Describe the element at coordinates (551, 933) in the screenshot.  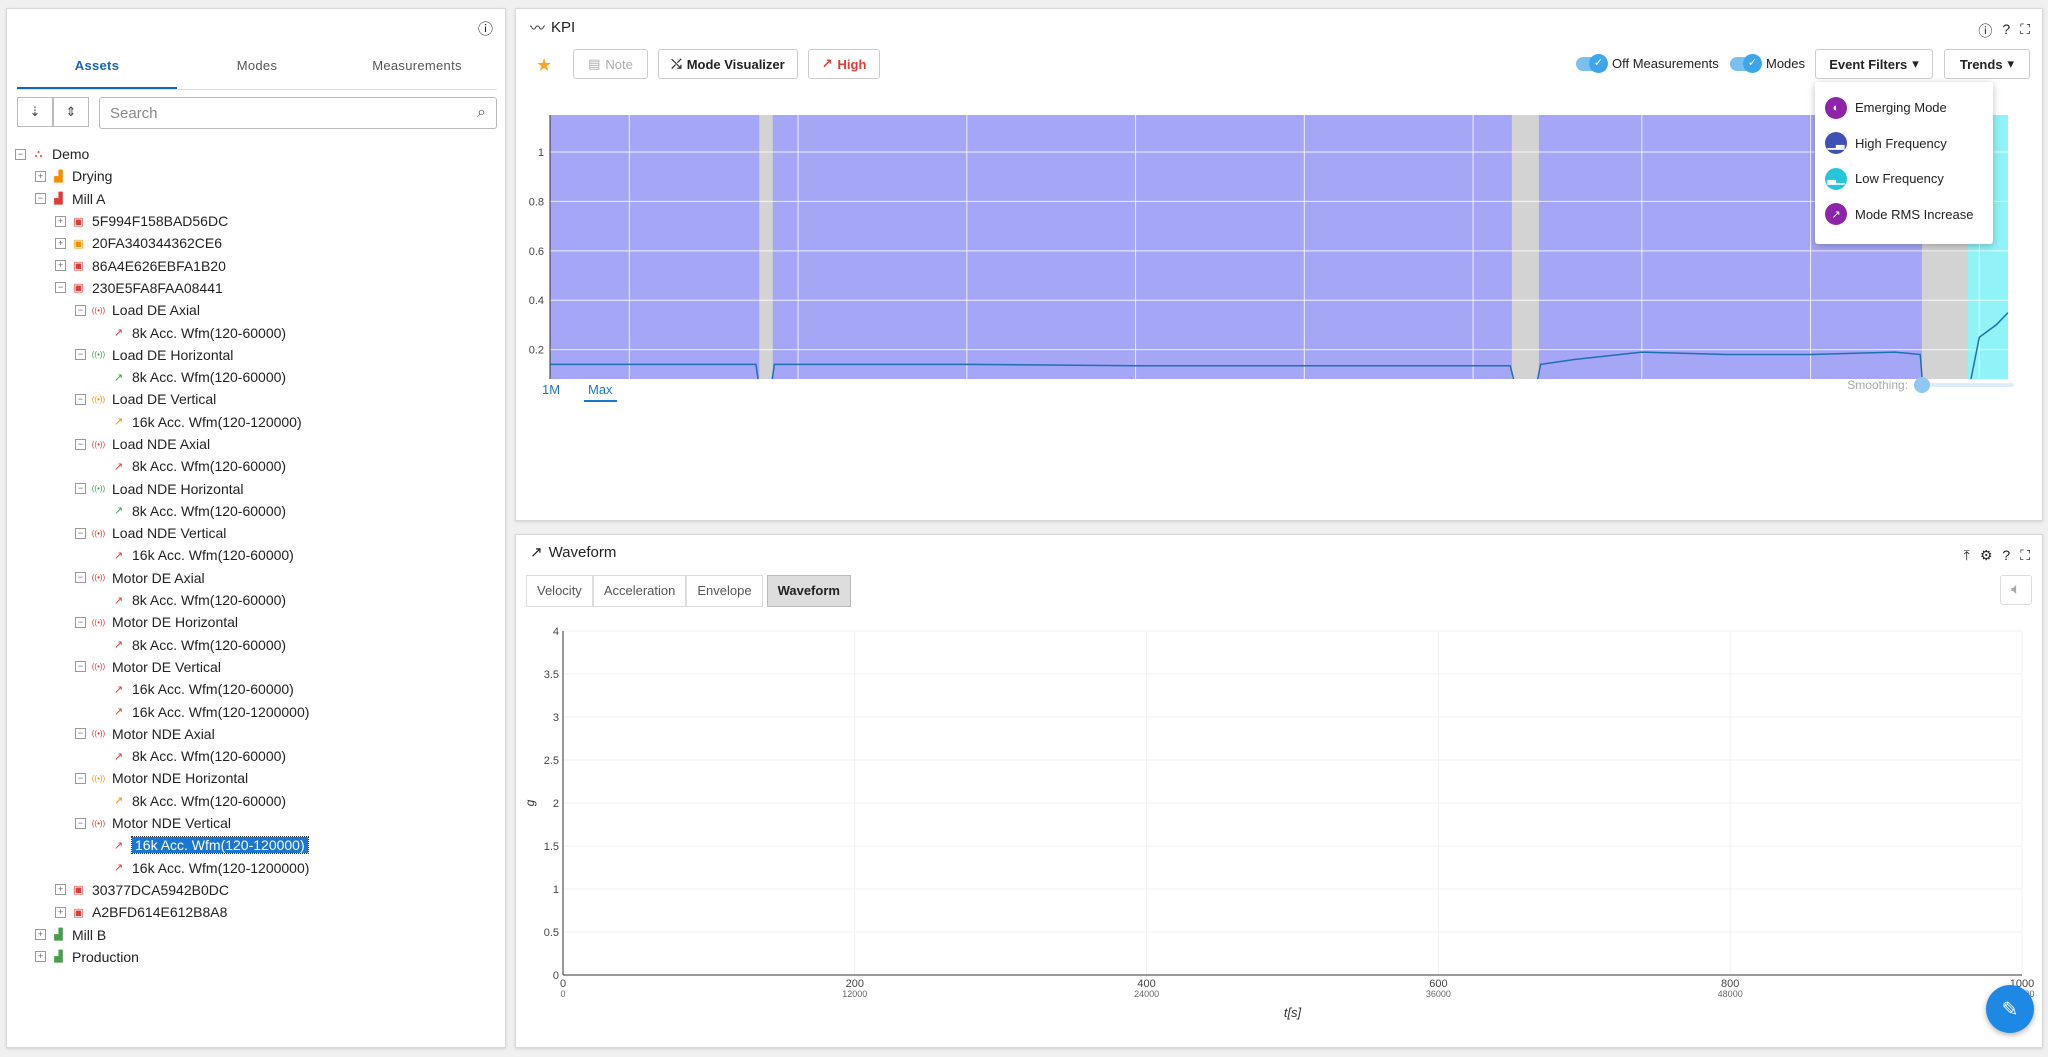
I see `y-tick-label: 0.5` at that location.